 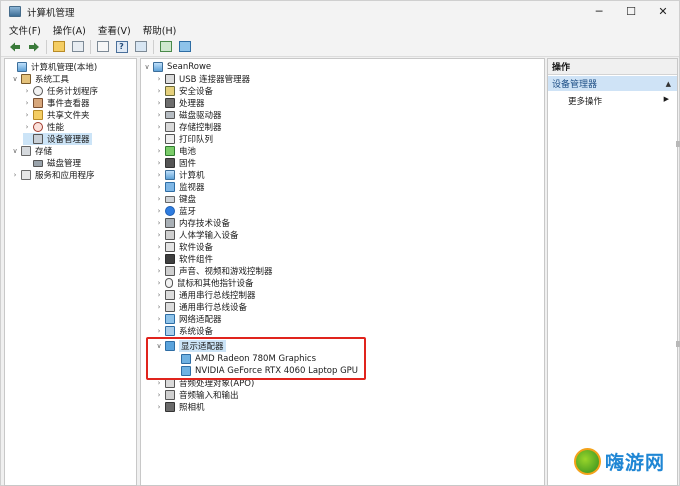 What do you see at coordinates (40, 79) in the screenshot?
I see `tree-item-system-tools: ∨ 系统工具` at bounding box center [40, 79].